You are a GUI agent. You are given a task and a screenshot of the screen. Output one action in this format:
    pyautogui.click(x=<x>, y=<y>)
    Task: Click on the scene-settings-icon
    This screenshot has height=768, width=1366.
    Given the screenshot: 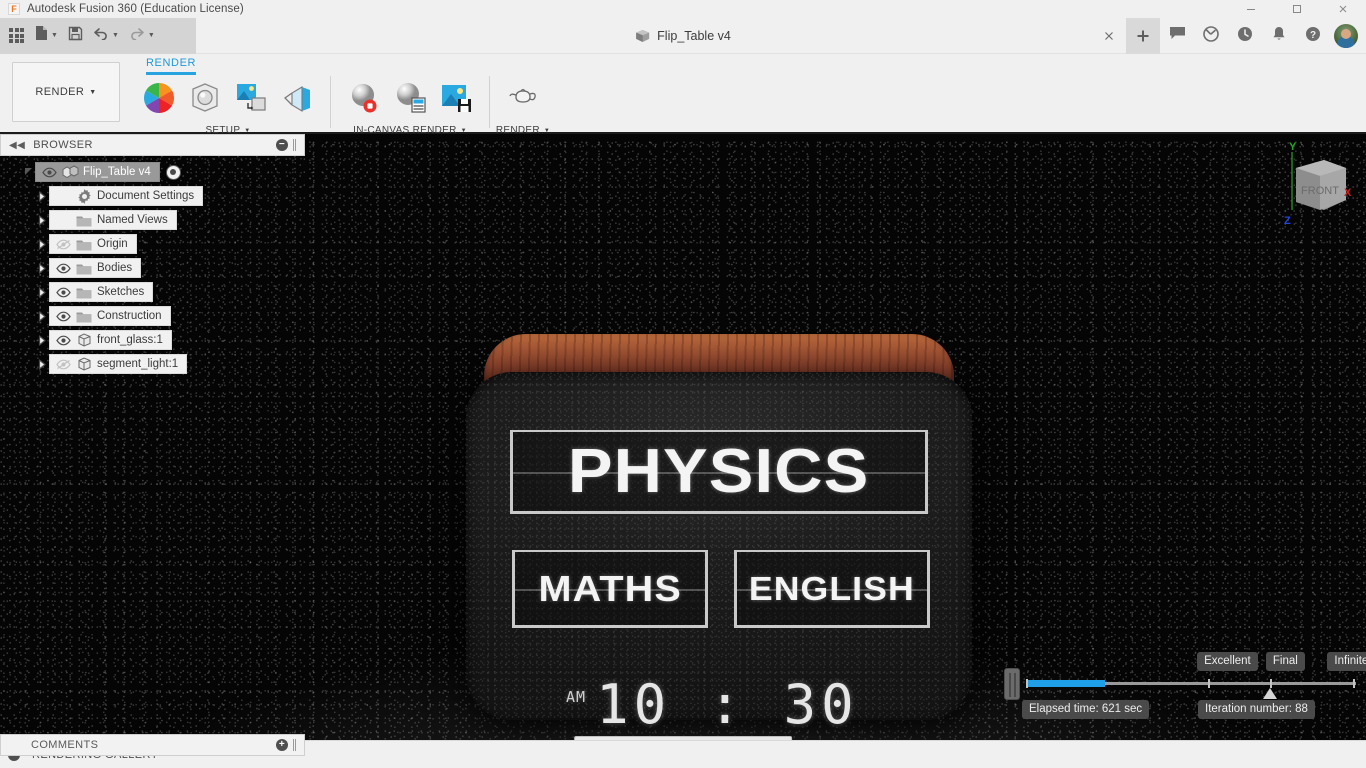 What is the action you would take?
    pyautogui.click(x=205, y=98)
    